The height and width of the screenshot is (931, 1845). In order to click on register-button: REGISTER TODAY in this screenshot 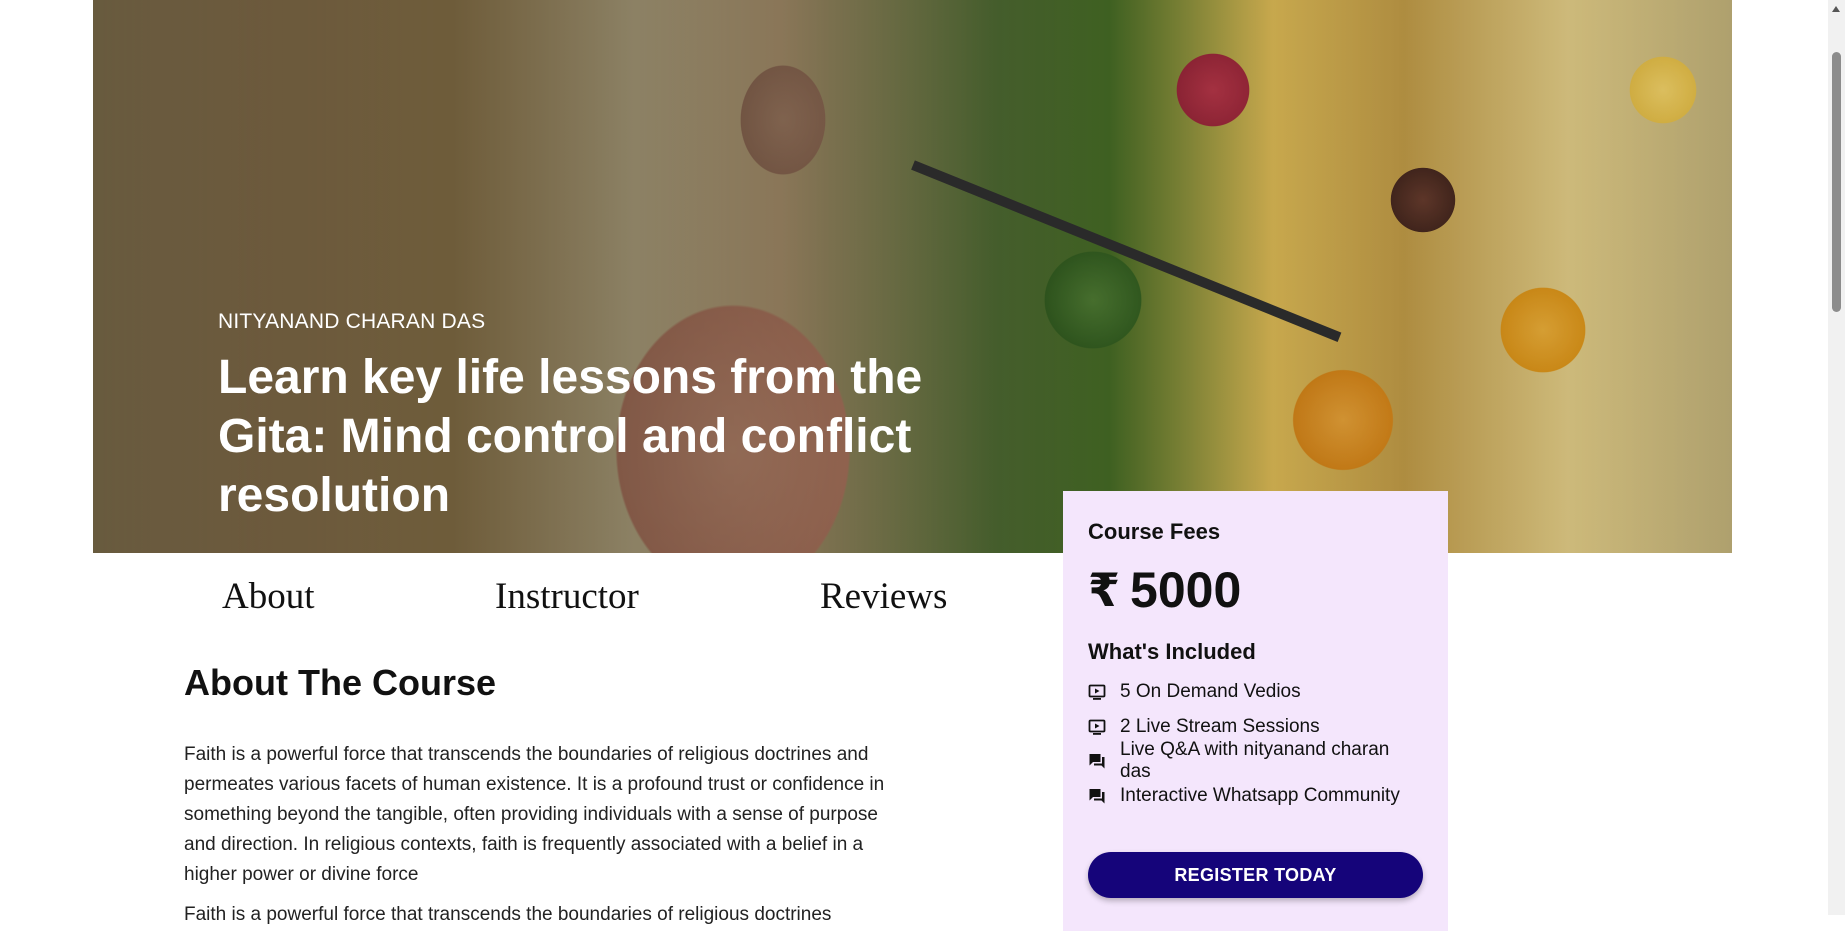, I will do `click(1255, 875)`.